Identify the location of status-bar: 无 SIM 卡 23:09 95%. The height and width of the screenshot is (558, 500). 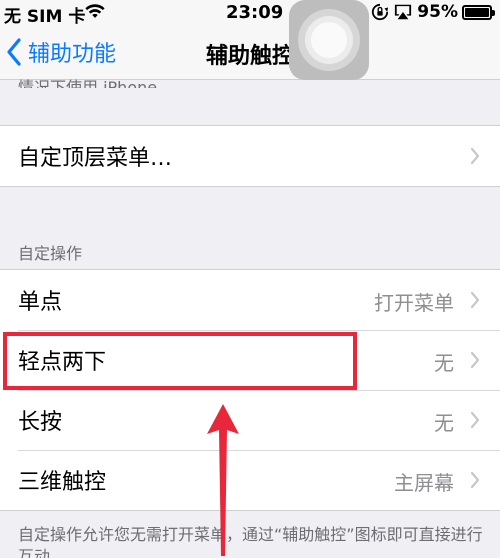
(250, 13).